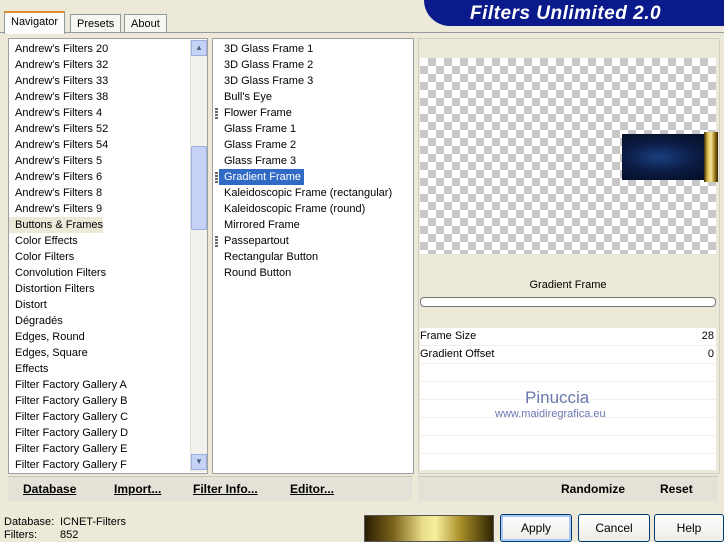  Describe the element at coordinates (55, 193) in the screenshot. I see `category-item: Andrew's Filters 8` at that location.